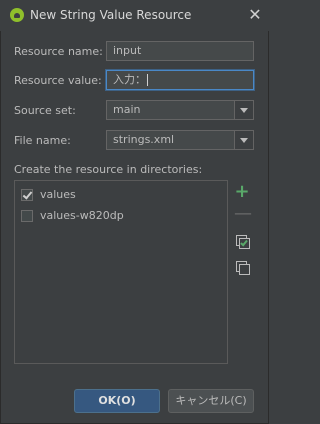  Describe the element at coordinates (127, 109) in the screenshot. I see `source-set-value: main` at that location.